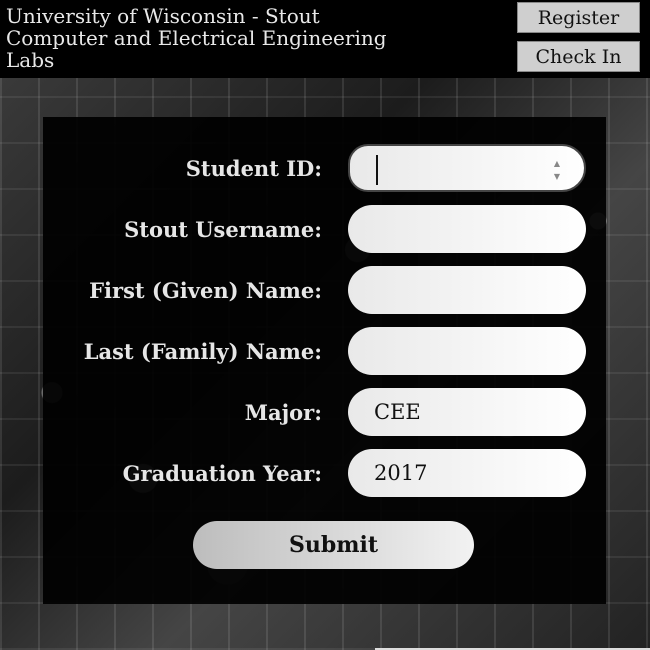 Image resolution: width=650 pixels, height=650 pixels. I want to click on major-value: CEE, so click(397, 412).